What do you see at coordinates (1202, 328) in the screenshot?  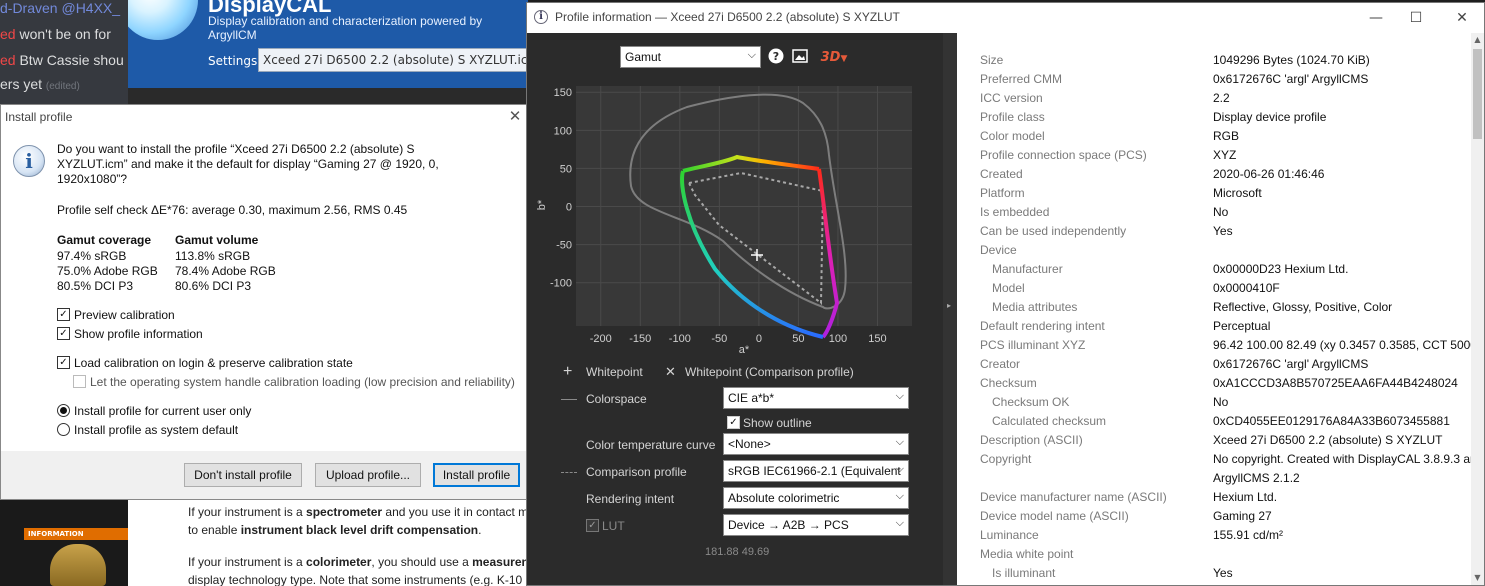 I see `property-row: Default rendering intent Perceptual` at bounding box center [1202, 328].